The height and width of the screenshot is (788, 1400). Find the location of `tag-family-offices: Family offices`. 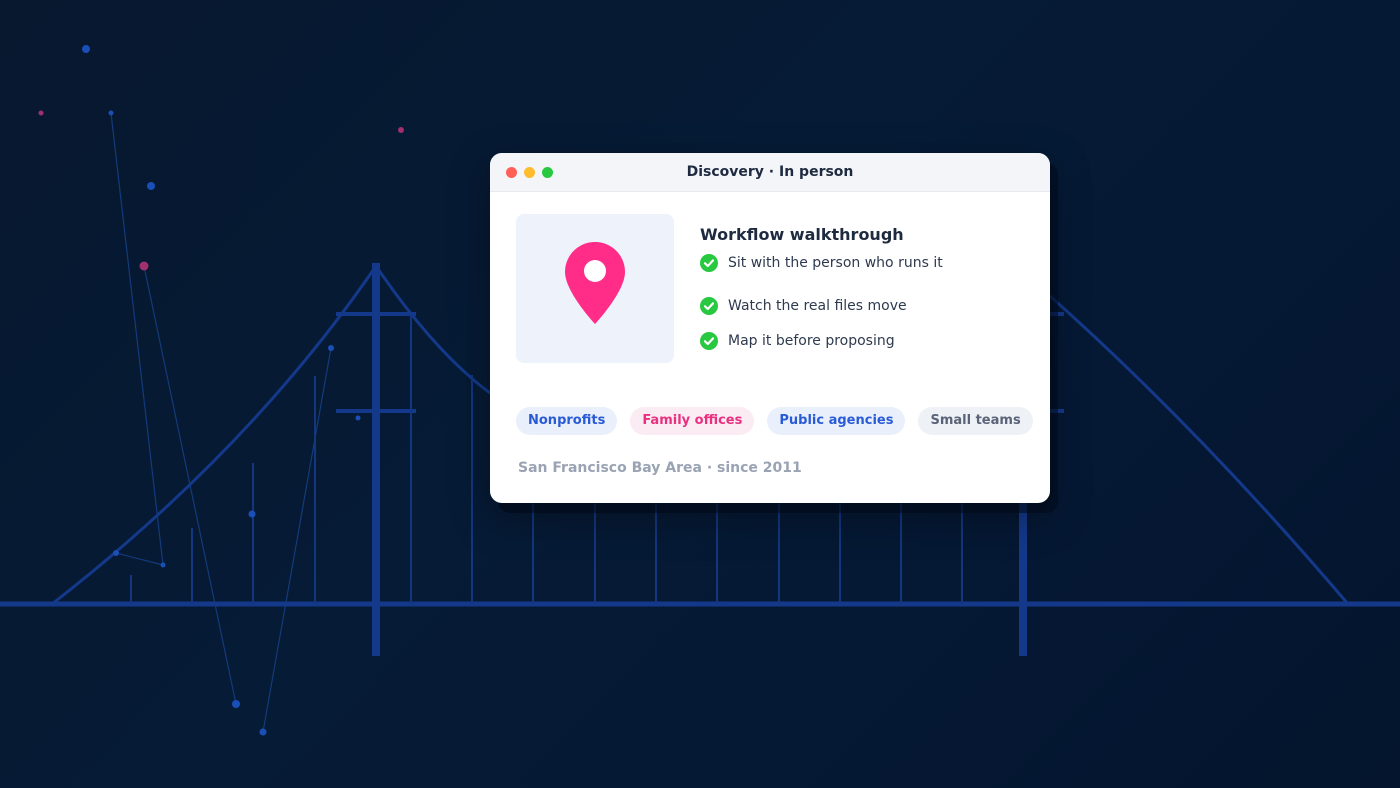

tag-family-offices: Family offices is located at coordinates (692, 421).